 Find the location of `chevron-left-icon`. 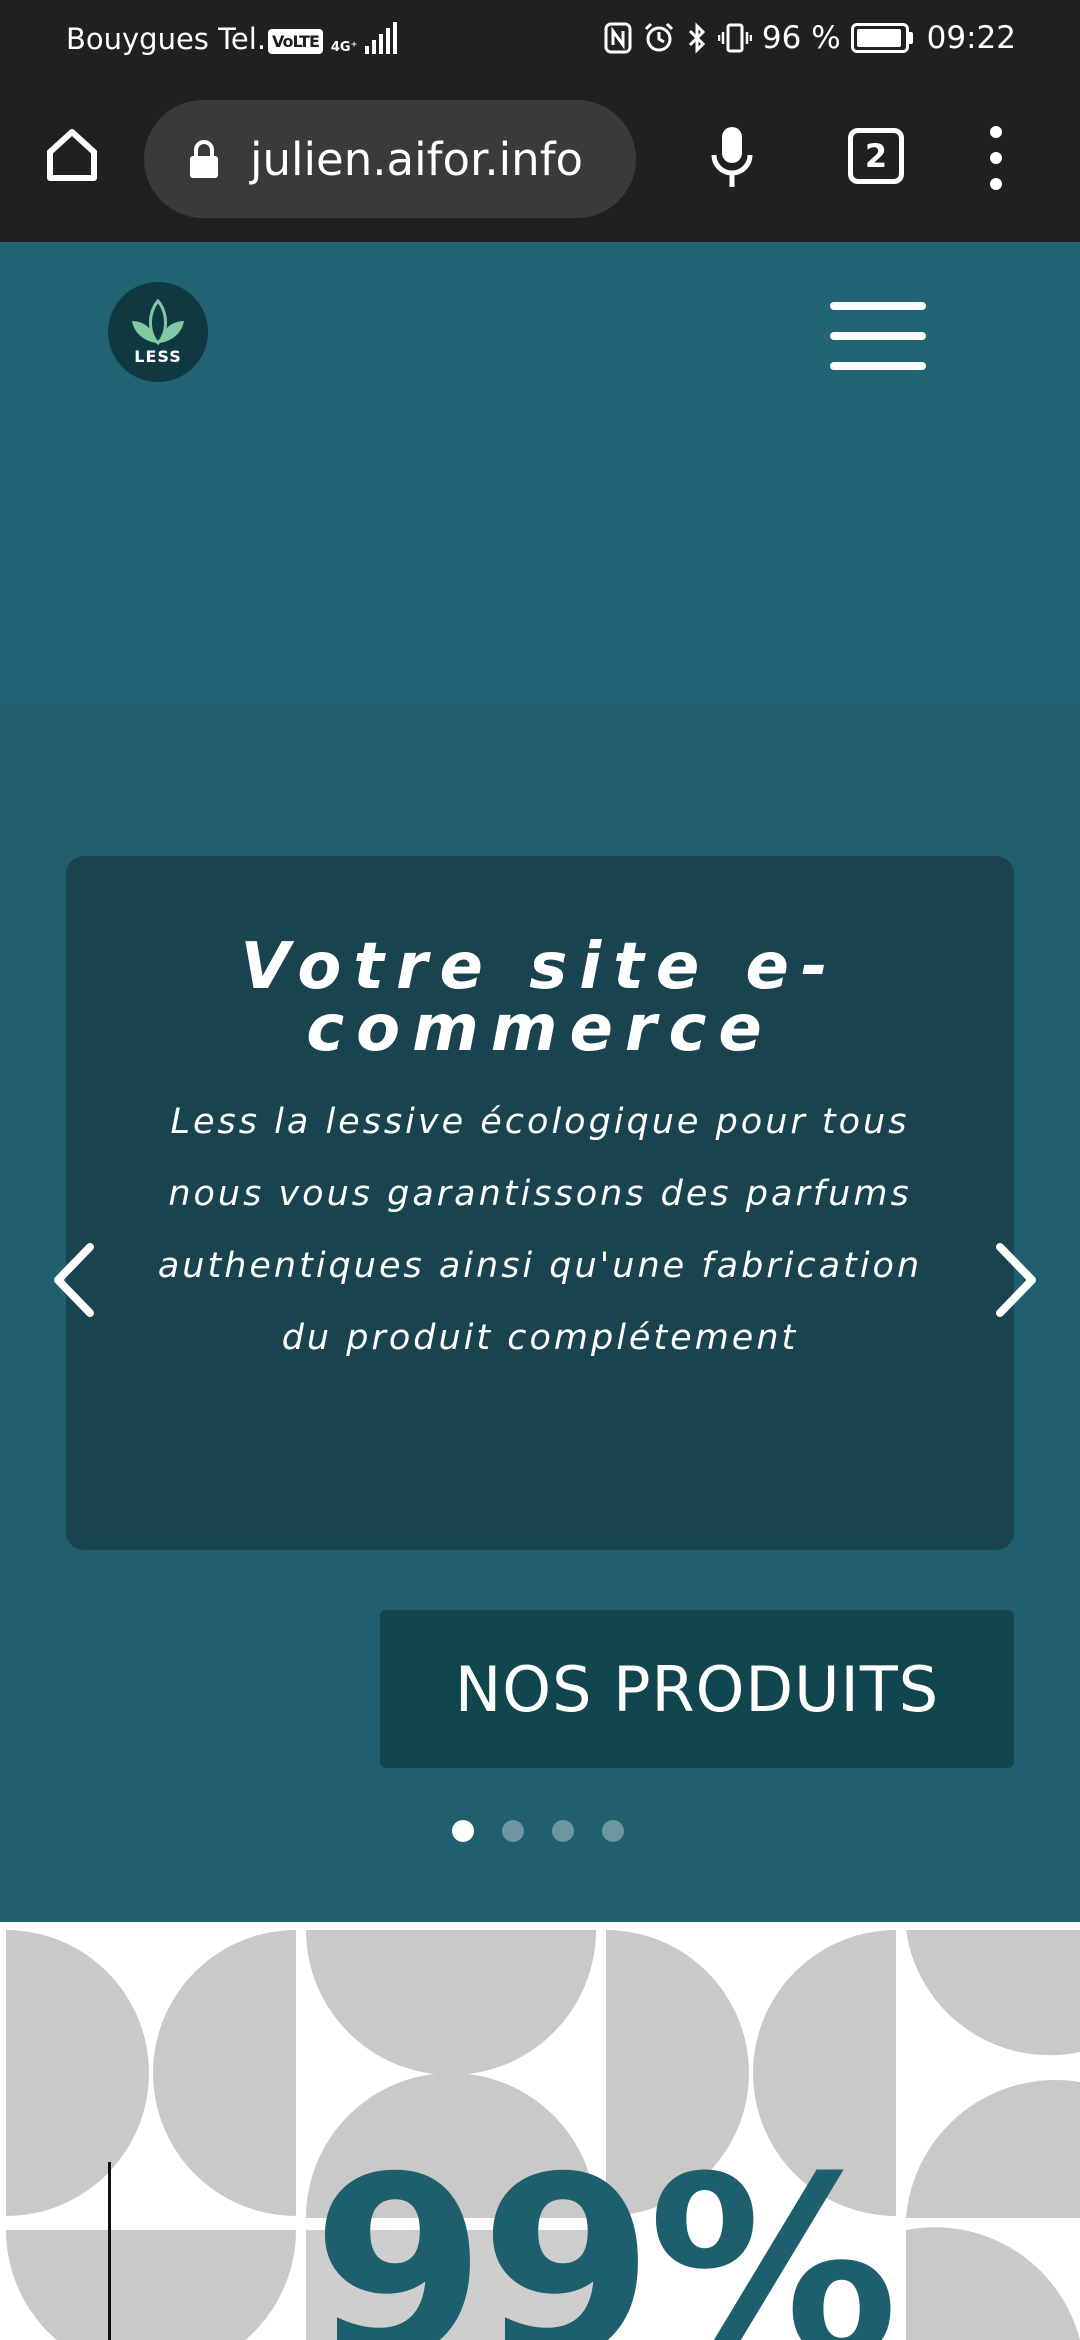

chevron-left-icon is located at coordinates (74, 1280).